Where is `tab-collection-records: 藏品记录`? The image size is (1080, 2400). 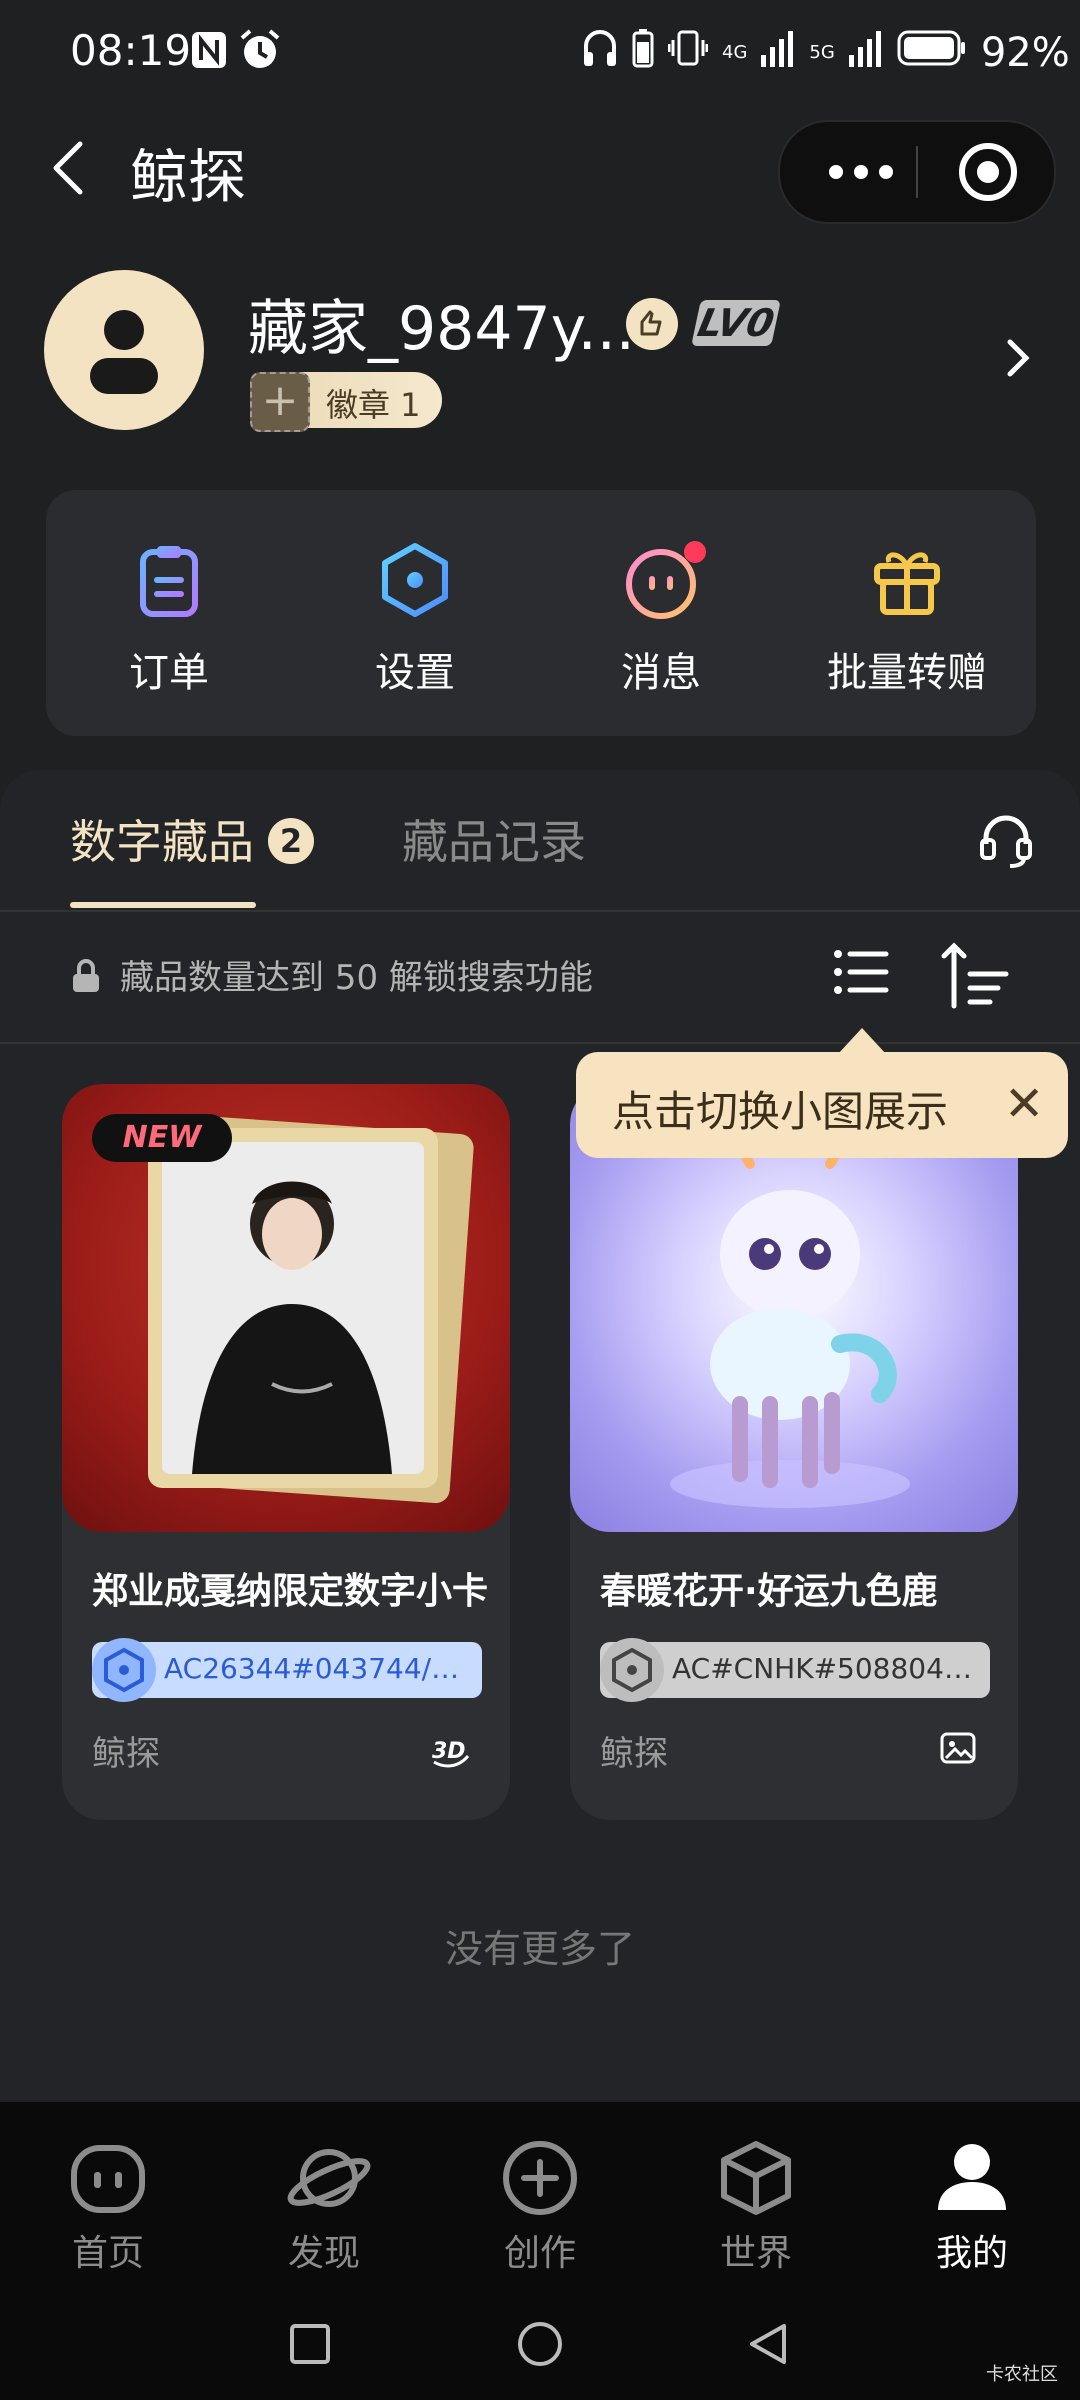 tab-collection-records: 藏品记录 is located at coordinates (494, 839).